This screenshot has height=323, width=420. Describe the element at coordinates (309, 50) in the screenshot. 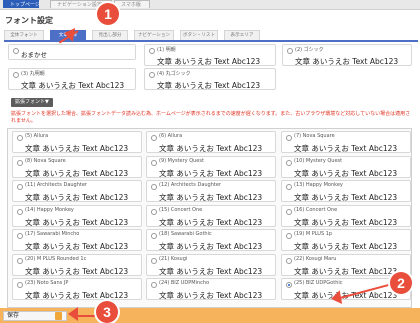

I see `font-option-label: (2) ゴシック` at that location.